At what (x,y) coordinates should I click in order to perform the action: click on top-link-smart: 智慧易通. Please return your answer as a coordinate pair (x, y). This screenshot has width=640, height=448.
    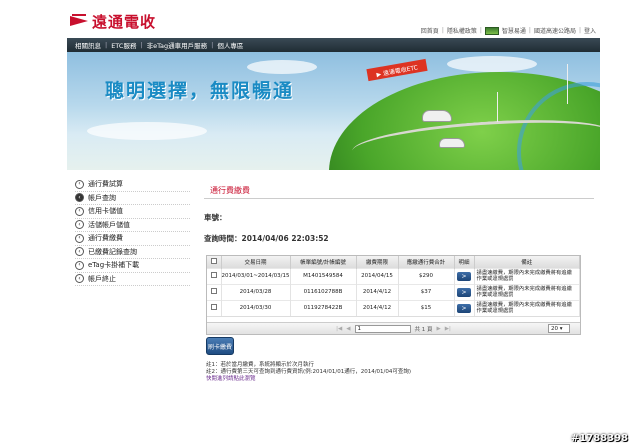
    Looking at the image, I should click on (514, 30).